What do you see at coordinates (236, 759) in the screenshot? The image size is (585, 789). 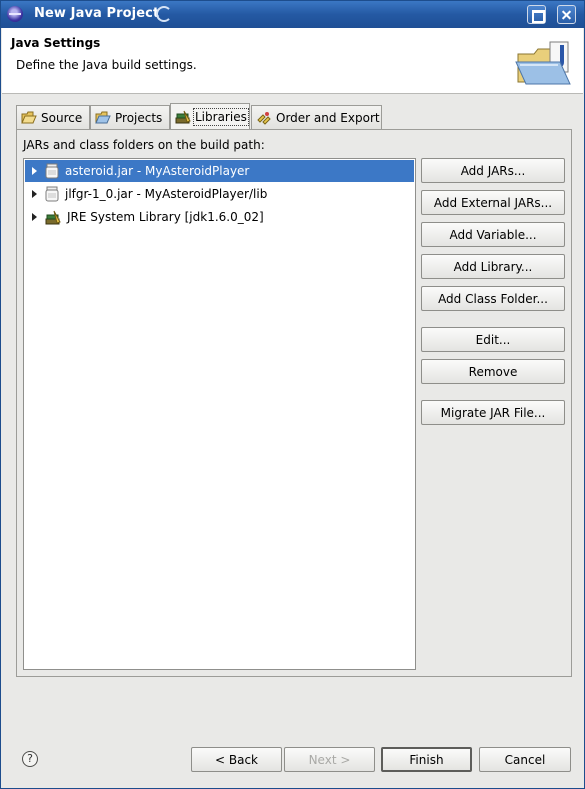 I see `back-button: < Back` at bounding box center [236, 759].